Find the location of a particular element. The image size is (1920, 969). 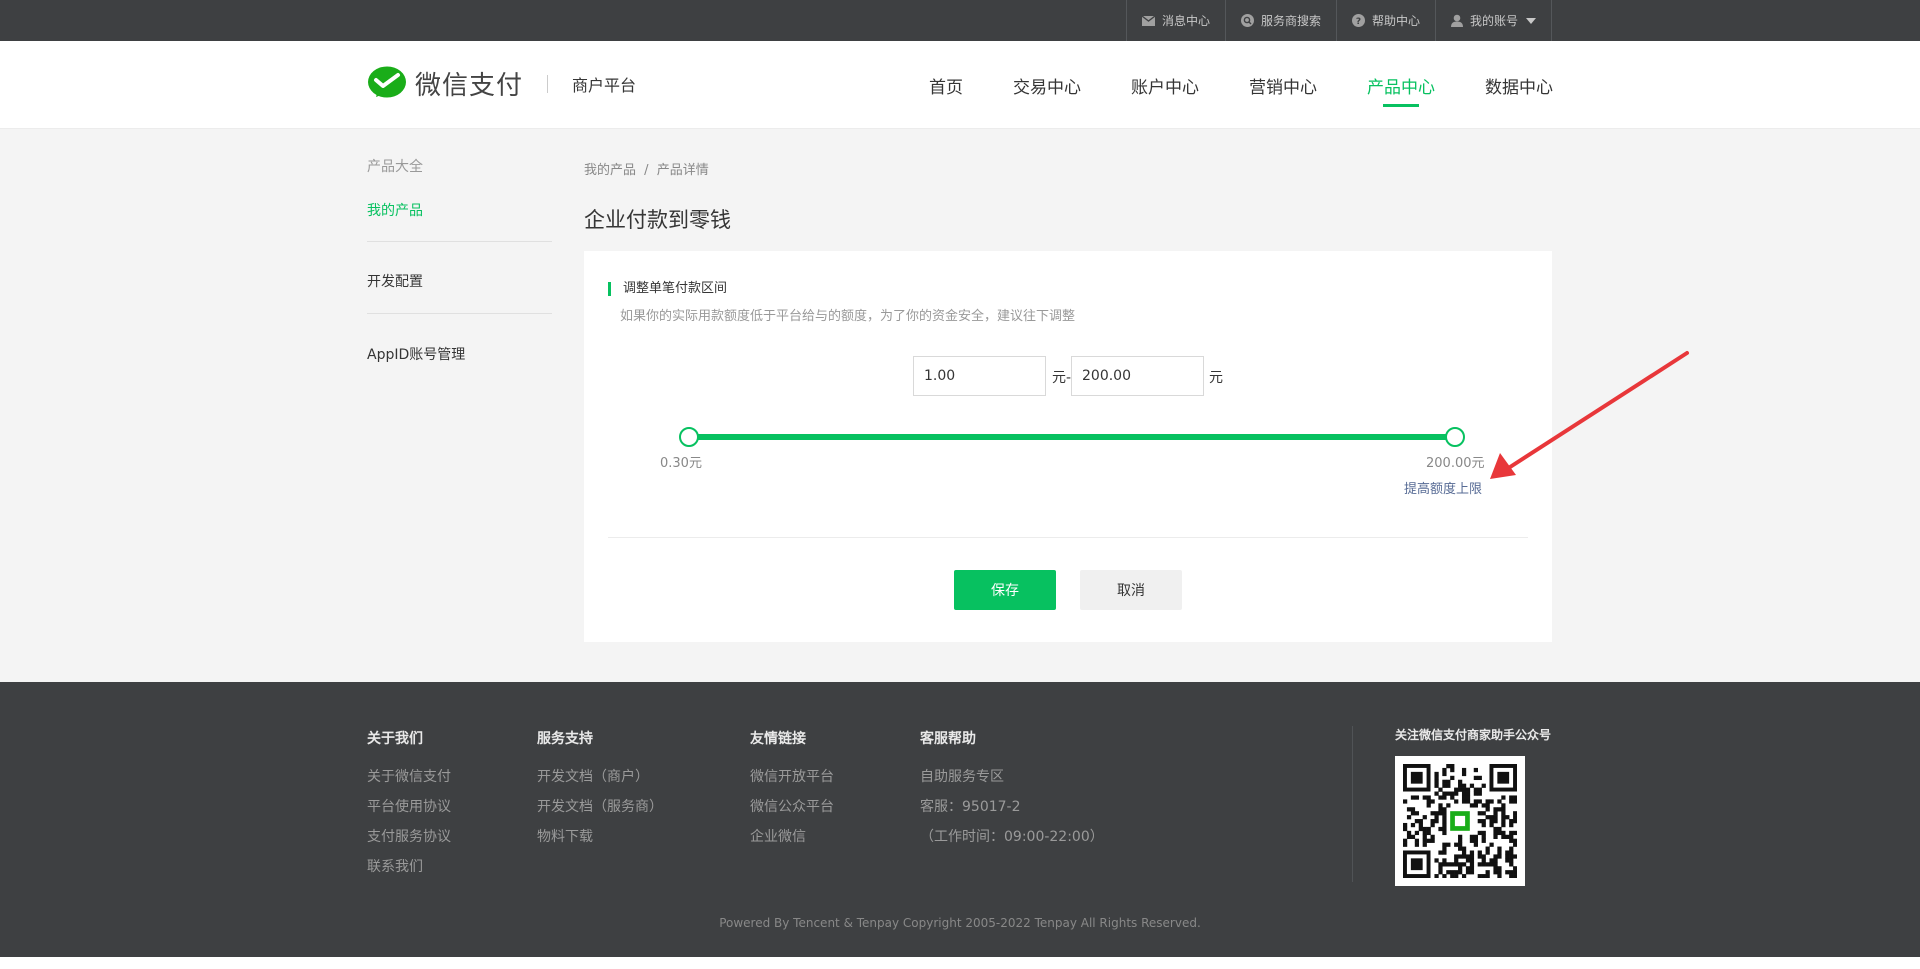

min-amount-input is located at coordinates (979, 376).